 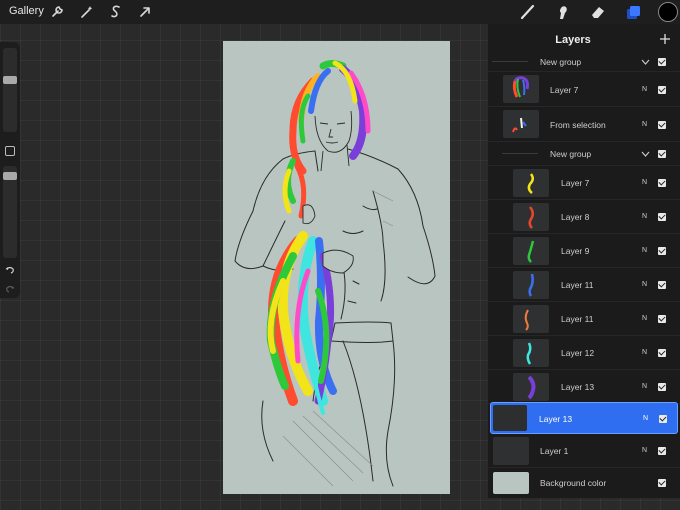 I want to click on eraser-icon, so click(x=598, y=12).